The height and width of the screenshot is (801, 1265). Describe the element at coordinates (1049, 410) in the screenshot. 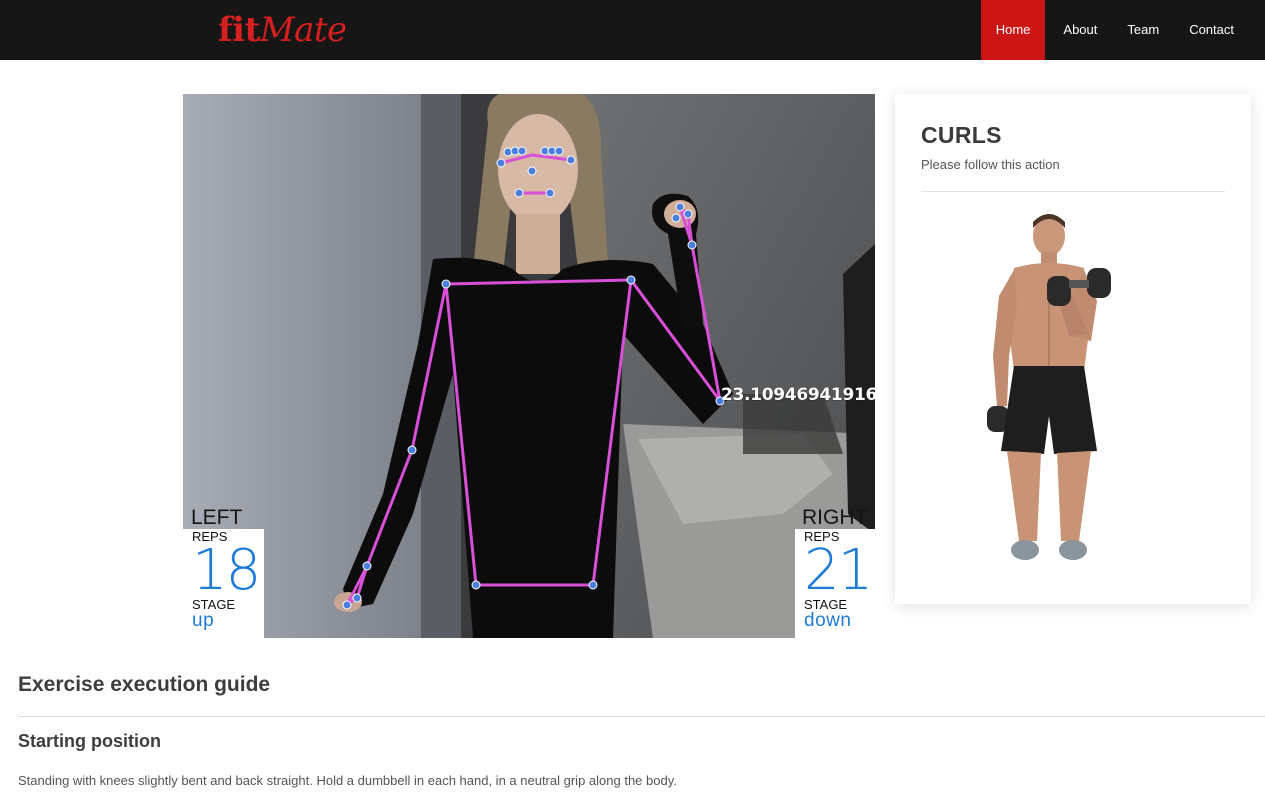

I see `demo-shorts` at that location.